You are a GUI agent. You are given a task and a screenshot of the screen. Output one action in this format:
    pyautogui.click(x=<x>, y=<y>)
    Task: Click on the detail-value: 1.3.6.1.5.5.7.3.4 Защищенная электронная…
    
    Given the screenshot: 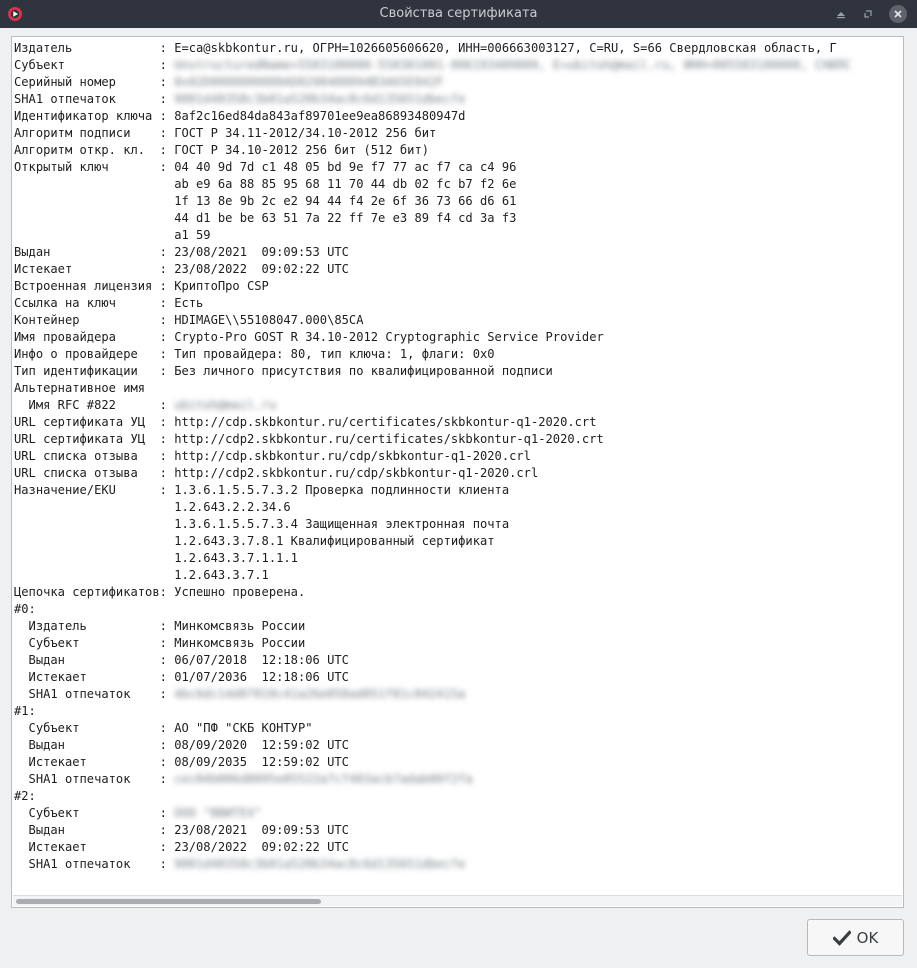 What is the action you would take?
    pyautogui.click(x=342, y=524)
    